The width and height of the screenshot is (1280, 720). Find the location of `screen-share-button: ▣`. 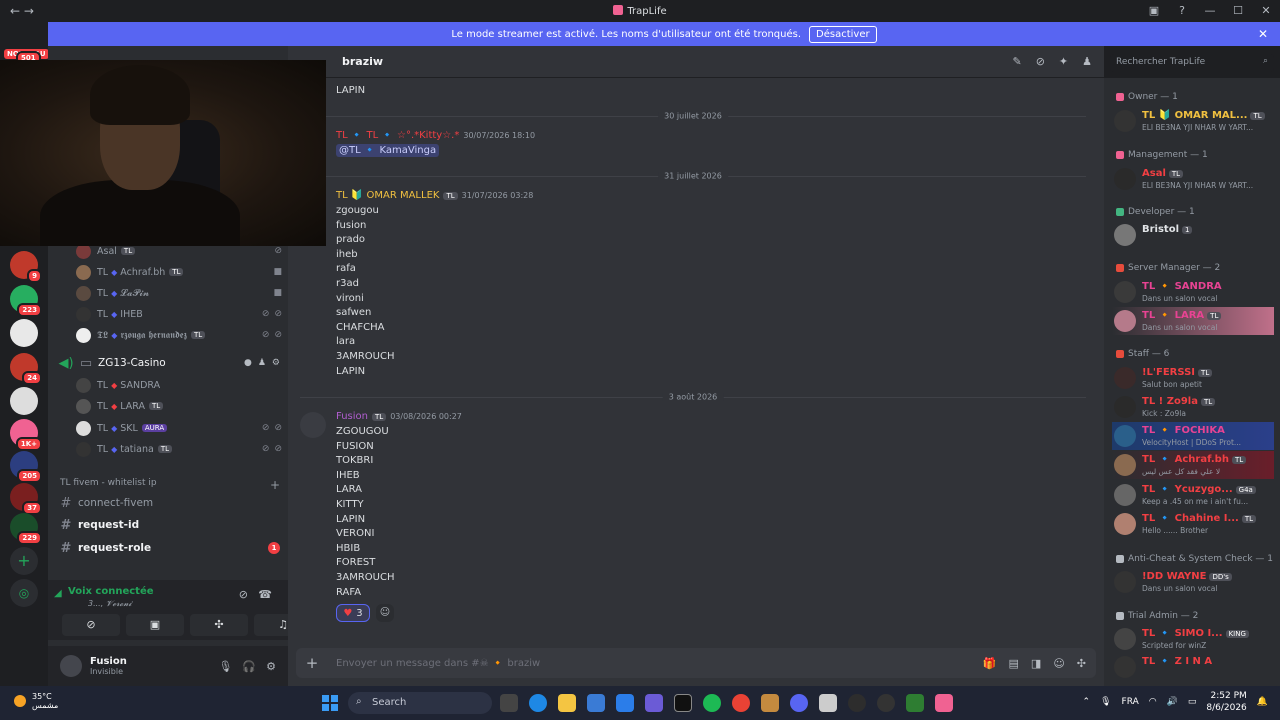

screen-share-button: ▣ is located at coordinates (155, 625).